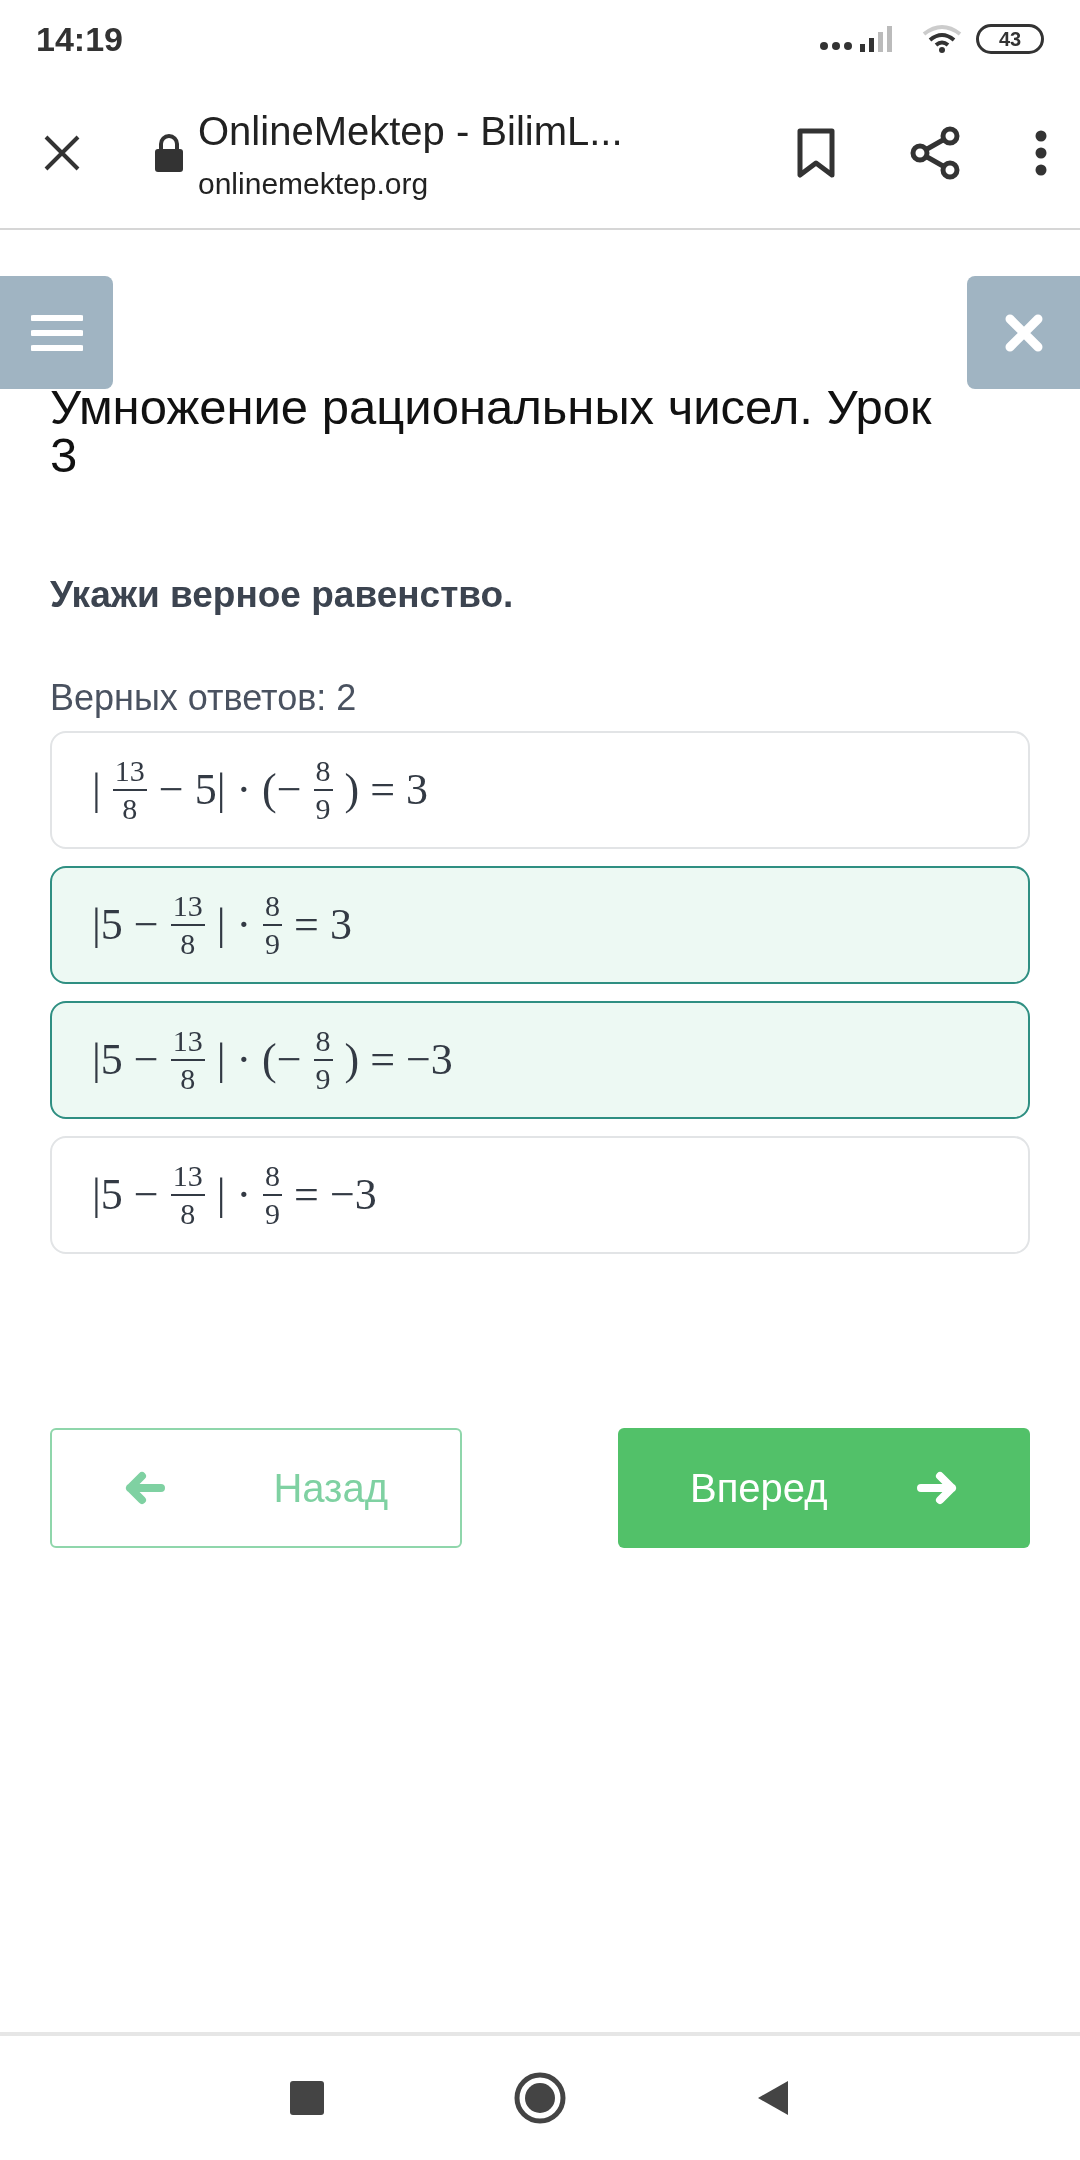 The width and height of the screenshot is (1080, 2160). Describe the element at coordinates (204, 697) in the screenshot. I see `answer-count: Верных ответов: 2` at that location.